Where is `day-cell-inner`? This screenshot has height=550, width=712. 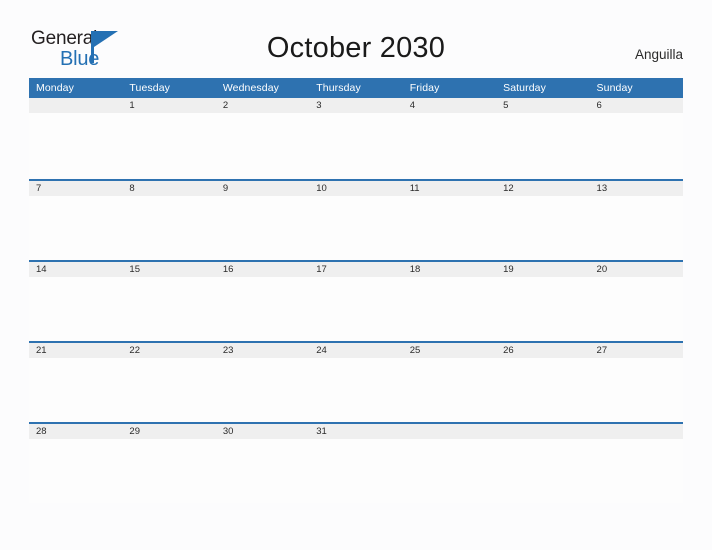 day-cell-inner is located at coordinates (76, 138).